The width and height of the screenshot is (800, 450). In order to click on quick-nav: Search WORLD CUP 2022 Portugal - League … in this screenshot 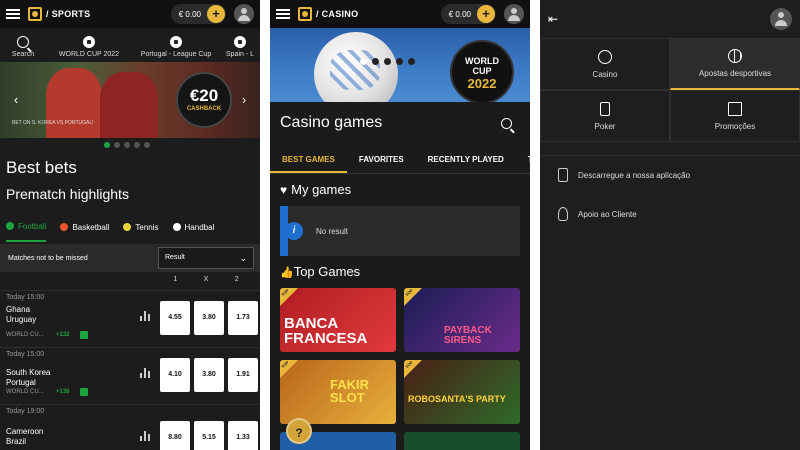, I will do `click(130, 44)`.